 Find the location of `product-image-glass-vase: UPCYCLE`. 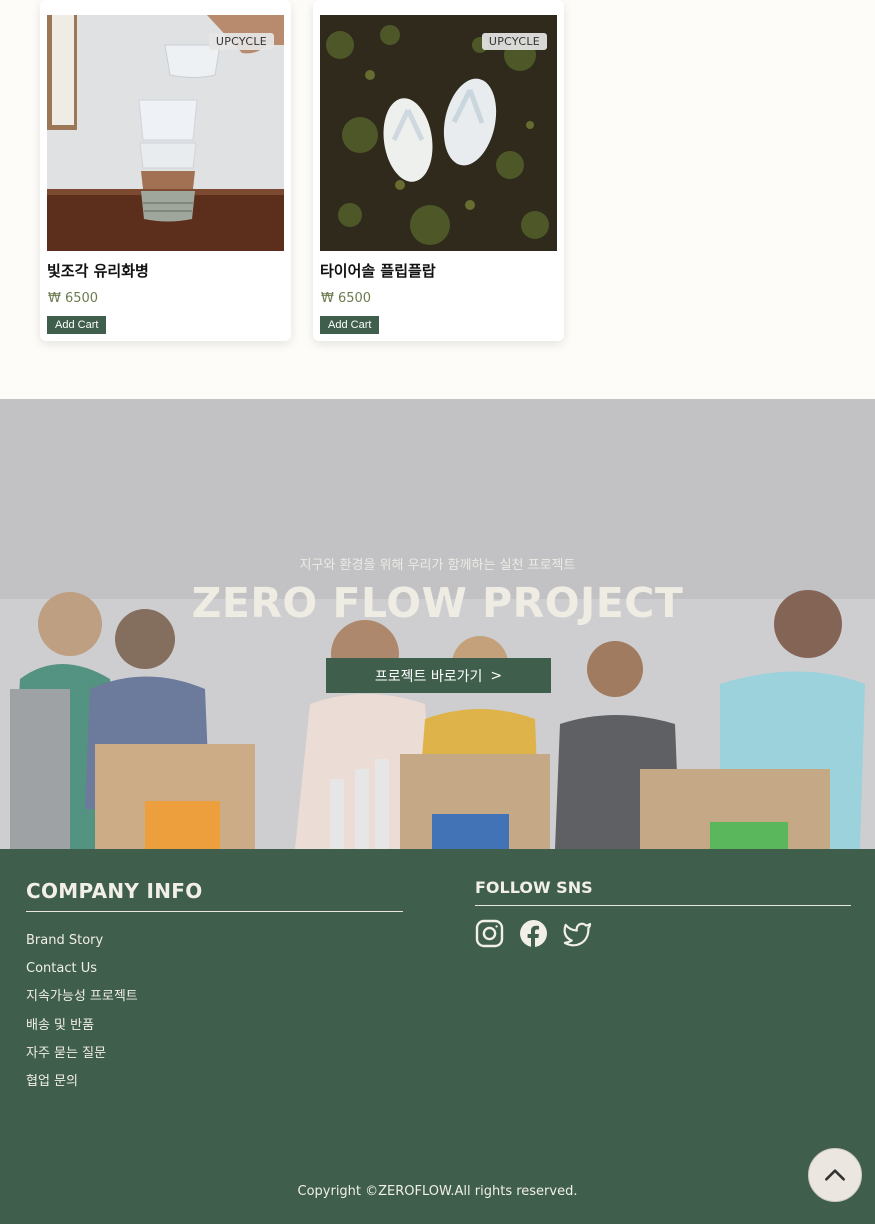

product-image-glass-vase: UPCYCLE is located at coordinates (165, 133).